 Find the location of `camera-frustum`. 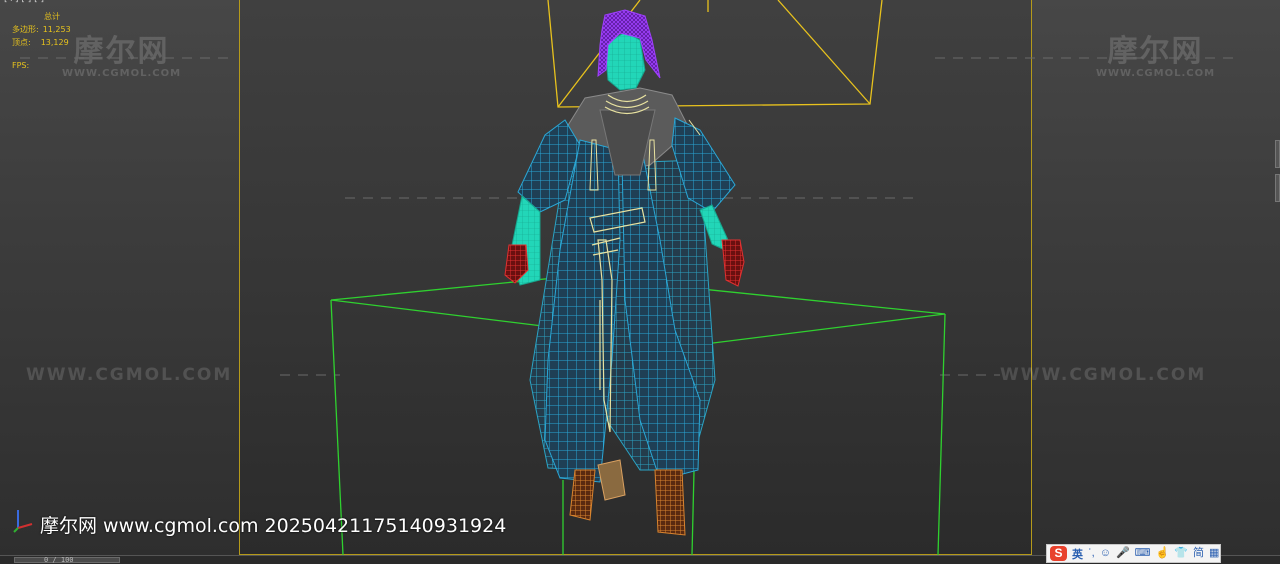

camera-frustum is located at coordinates (715, 54).